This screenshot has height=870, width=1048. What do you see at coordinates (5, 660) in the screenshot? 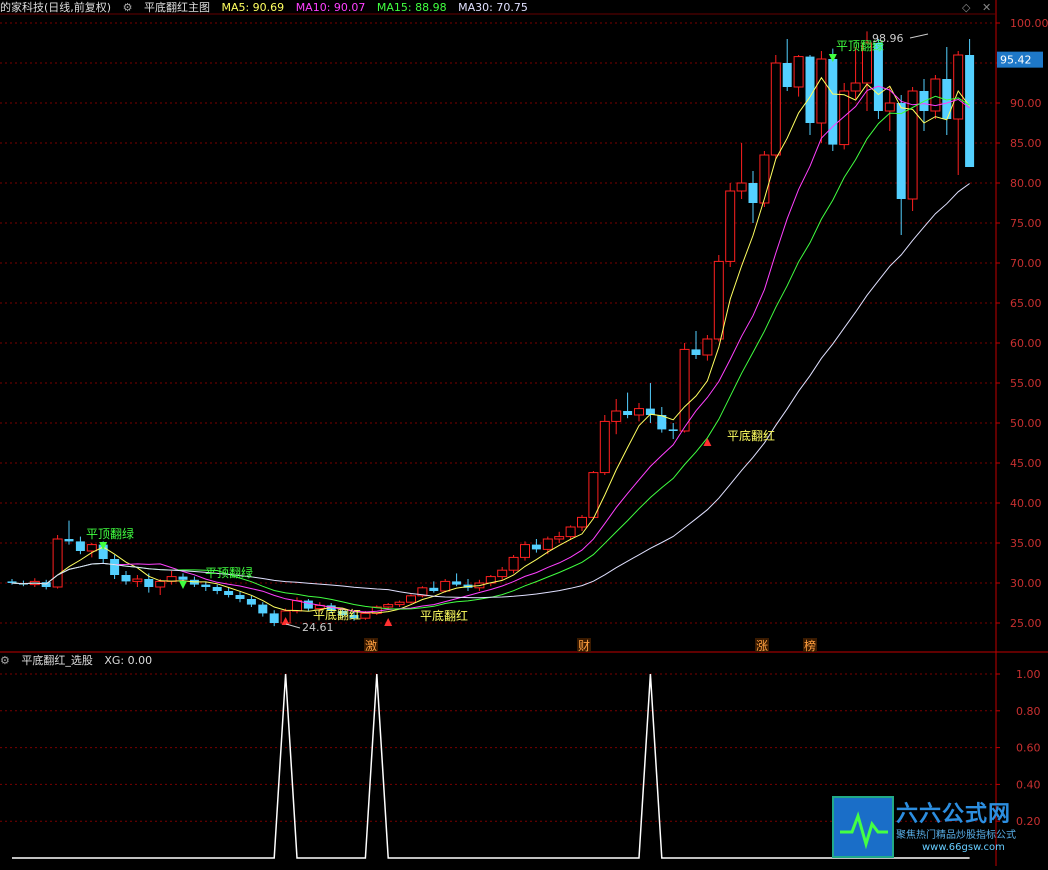
I see `settings-gear-icon-sub: ⚙` at bounding box center [5, 660].